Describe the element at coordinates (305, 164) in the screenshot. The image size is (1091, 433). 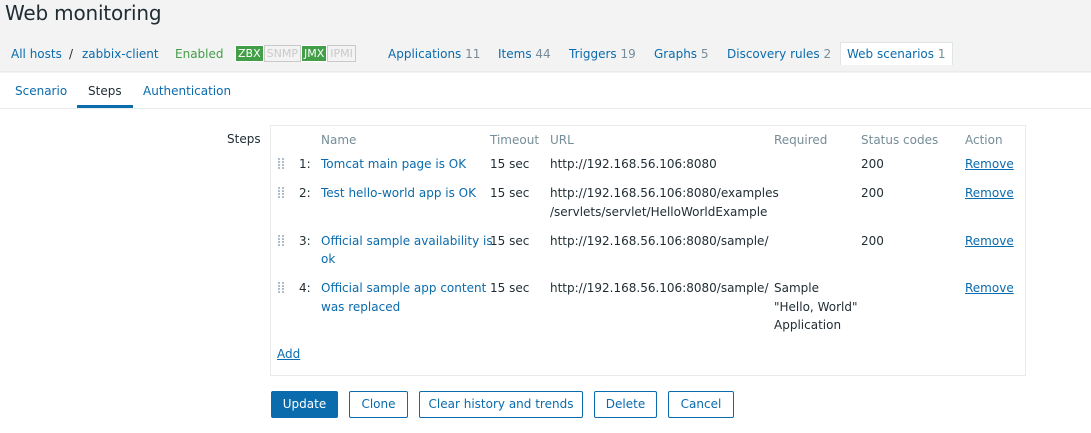
I see `step-number: 1:` at that location.